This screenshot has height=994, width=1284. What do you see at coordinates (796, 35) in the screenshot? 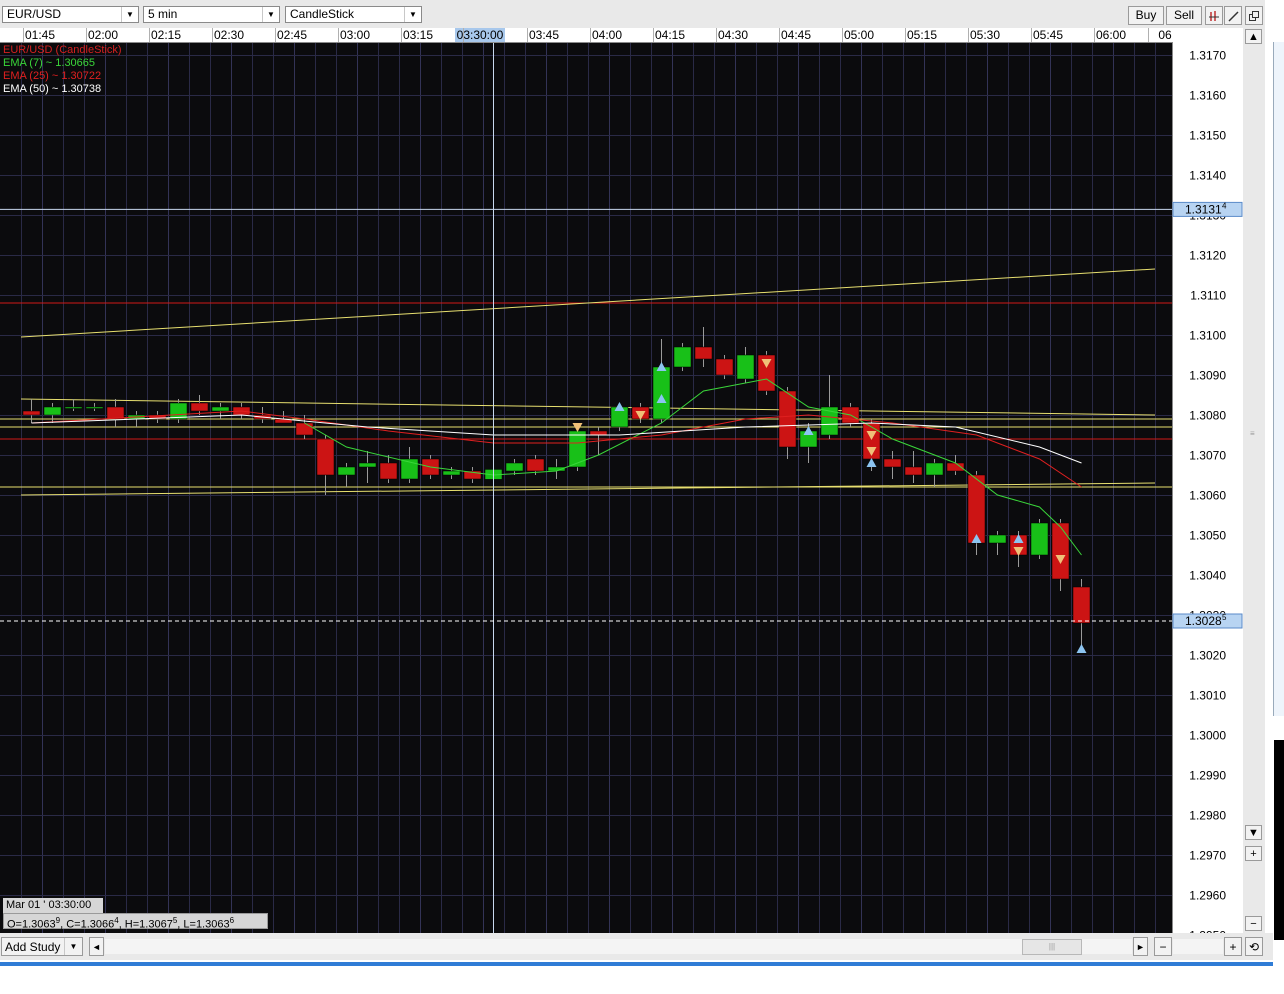
I see `time-tick-label: 04:45` at bounding box center [796, 35].